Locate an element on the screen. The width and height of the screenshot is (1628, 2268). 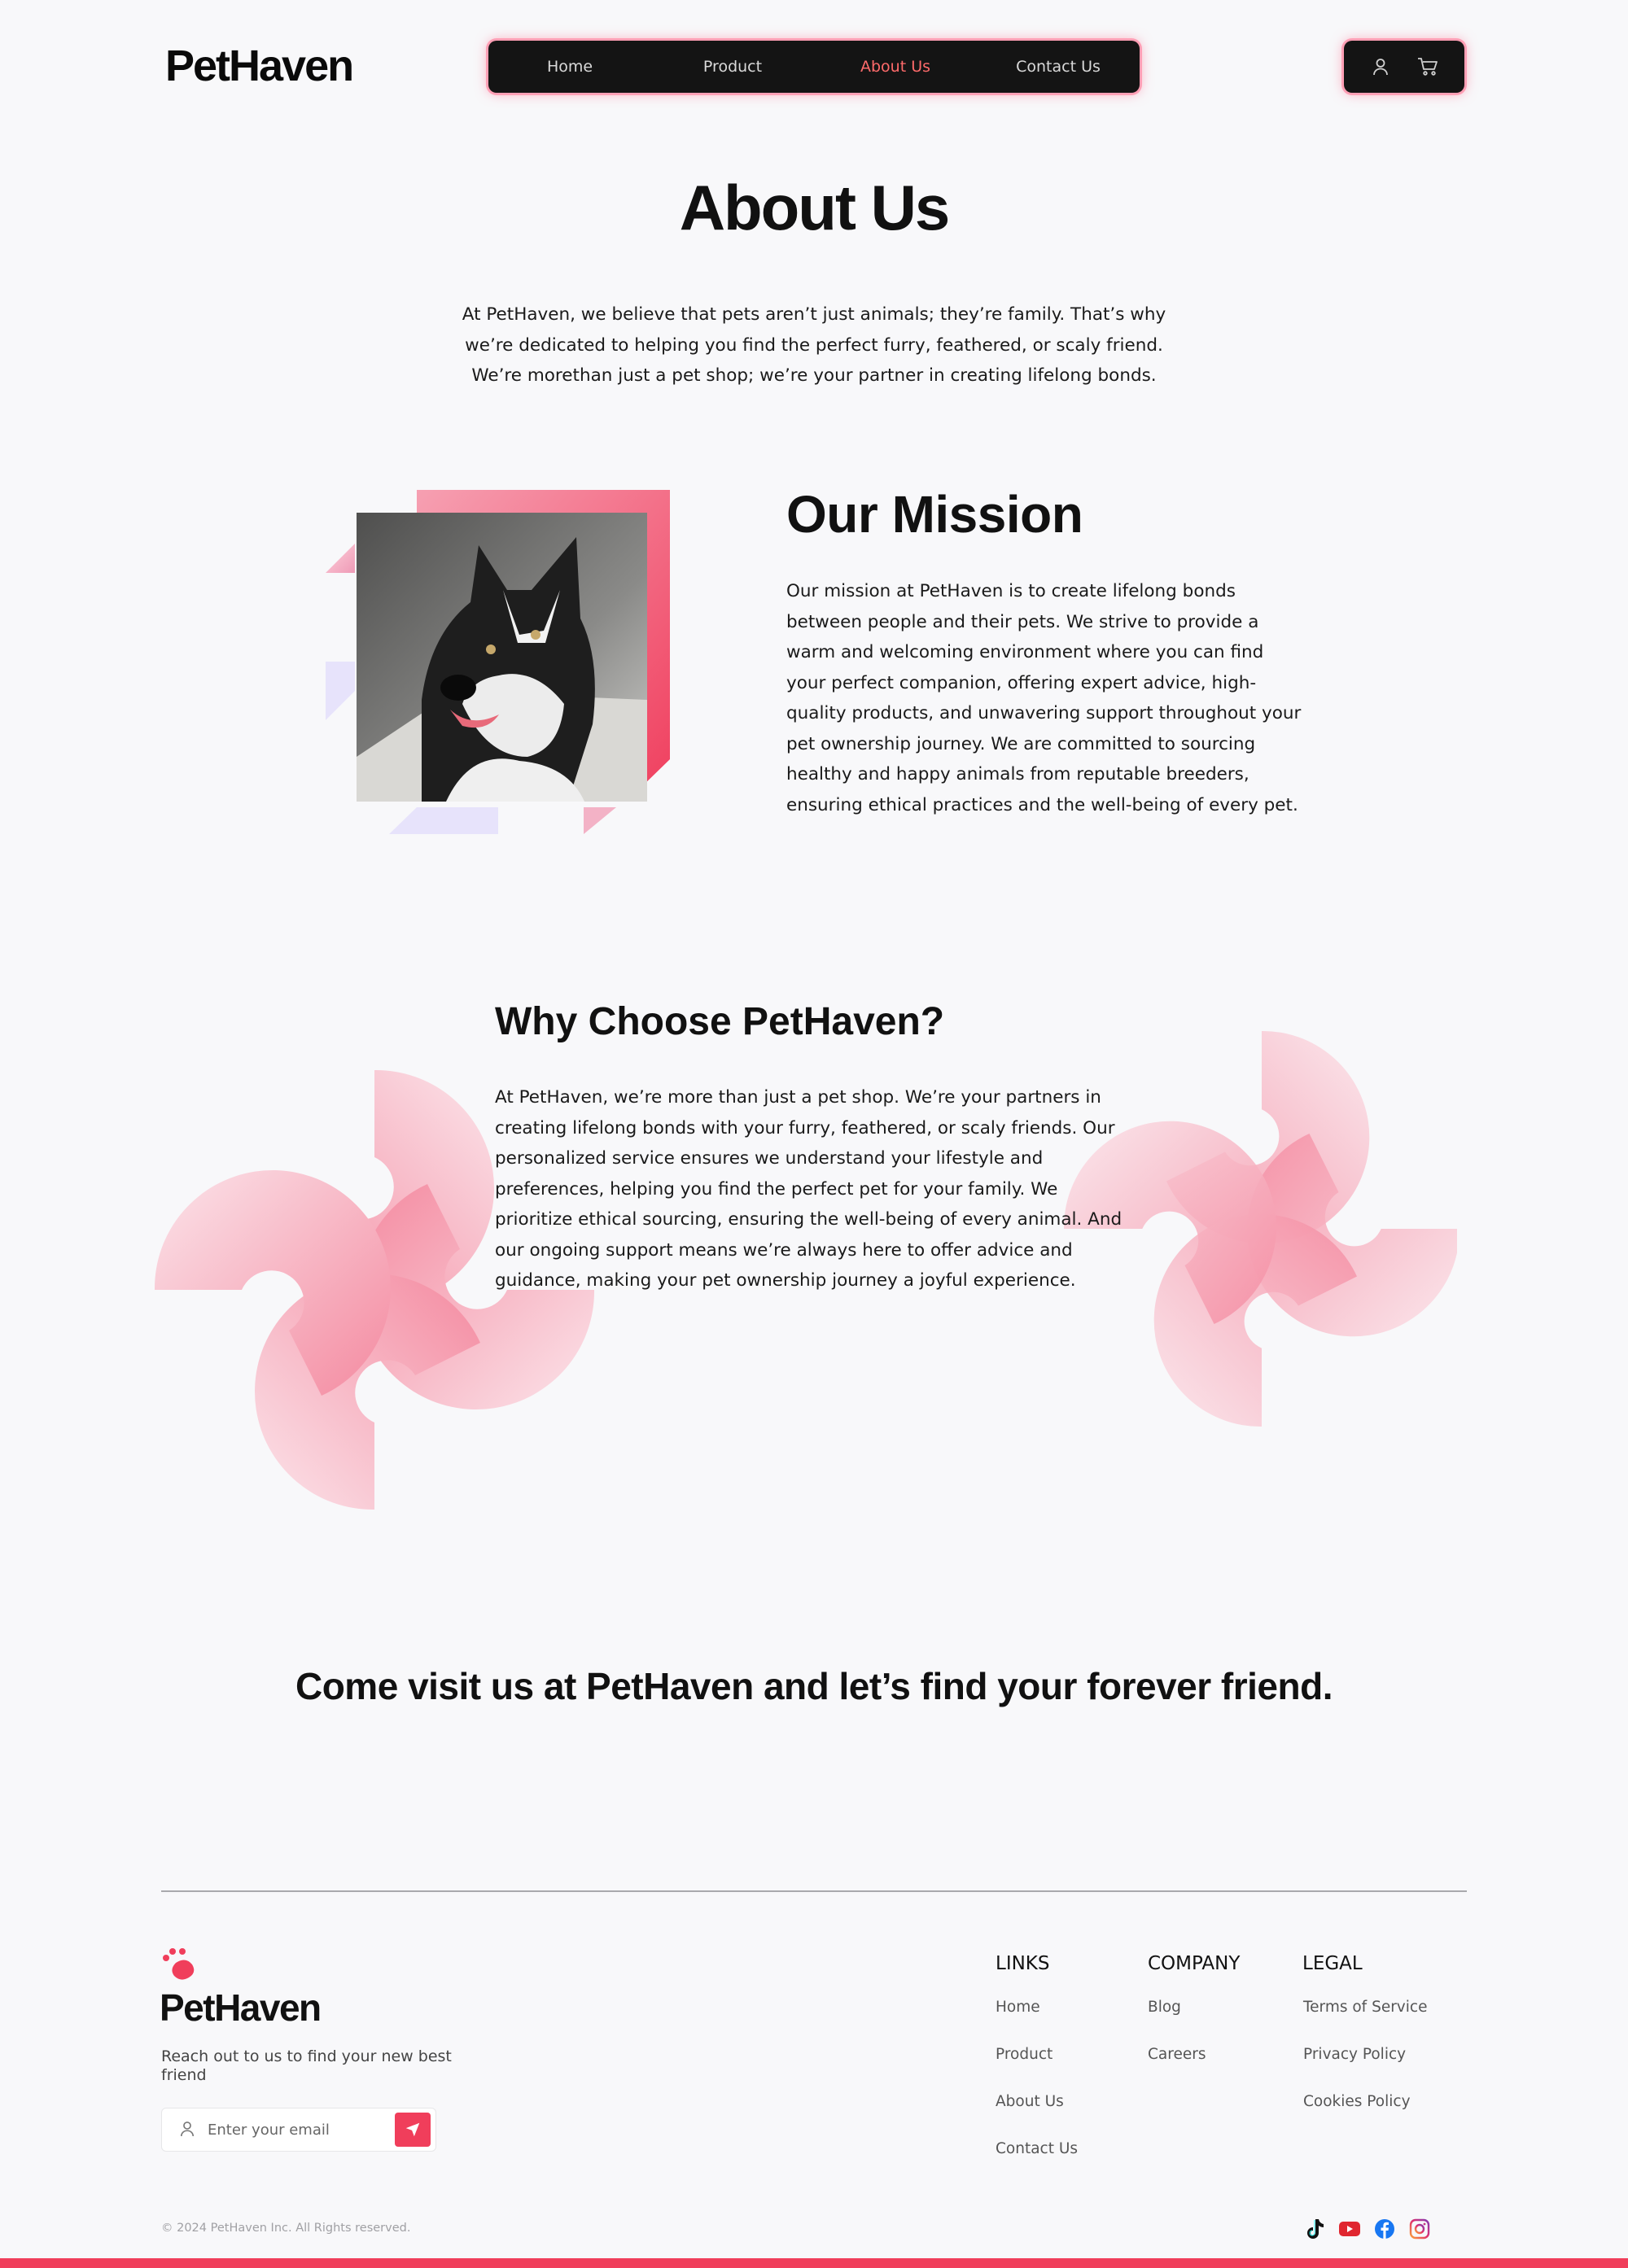
newsletter-form is located at coordinates (298, 2130).